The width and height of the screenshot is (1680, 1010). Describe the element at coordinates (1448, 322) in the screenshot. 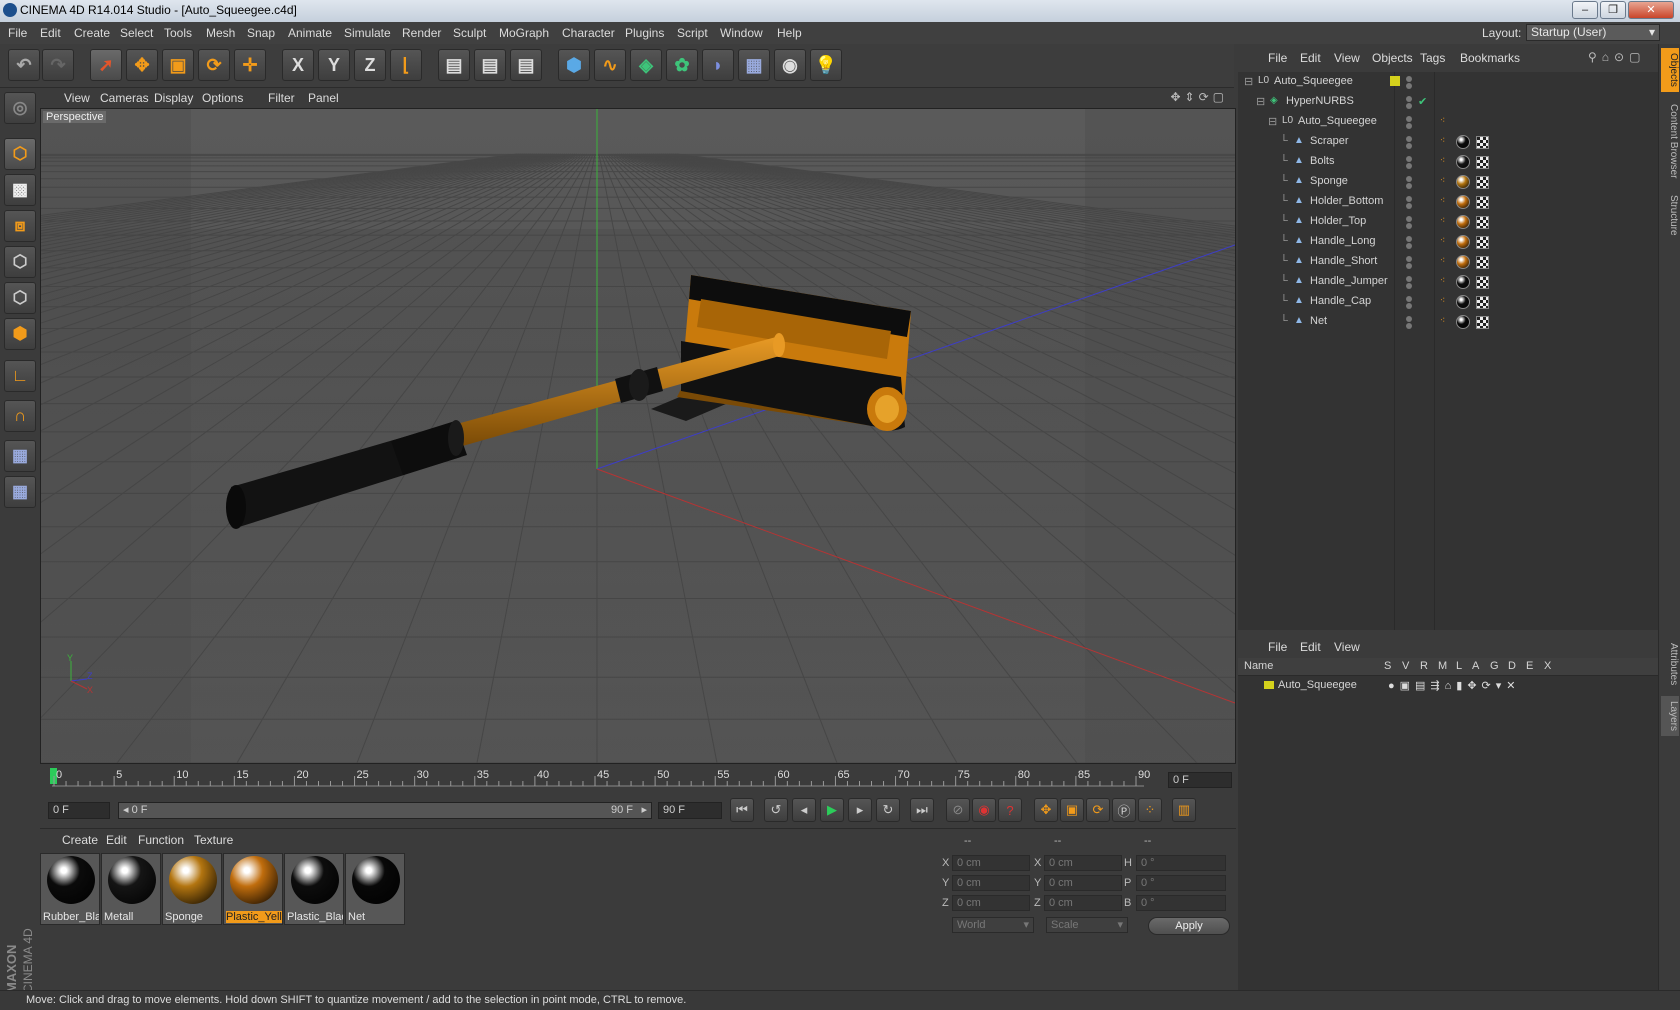

I see `object-row: └ ▲ Net ⁖` at that location.